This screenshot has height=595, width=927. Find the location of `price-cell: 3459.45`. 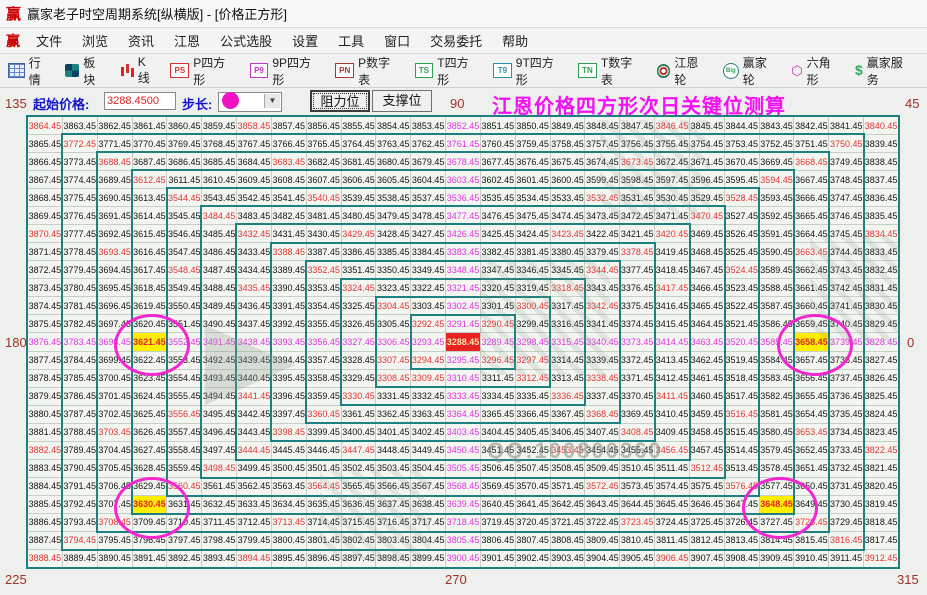

price-cell: 3459.45 is located at coordinates (707, 414).